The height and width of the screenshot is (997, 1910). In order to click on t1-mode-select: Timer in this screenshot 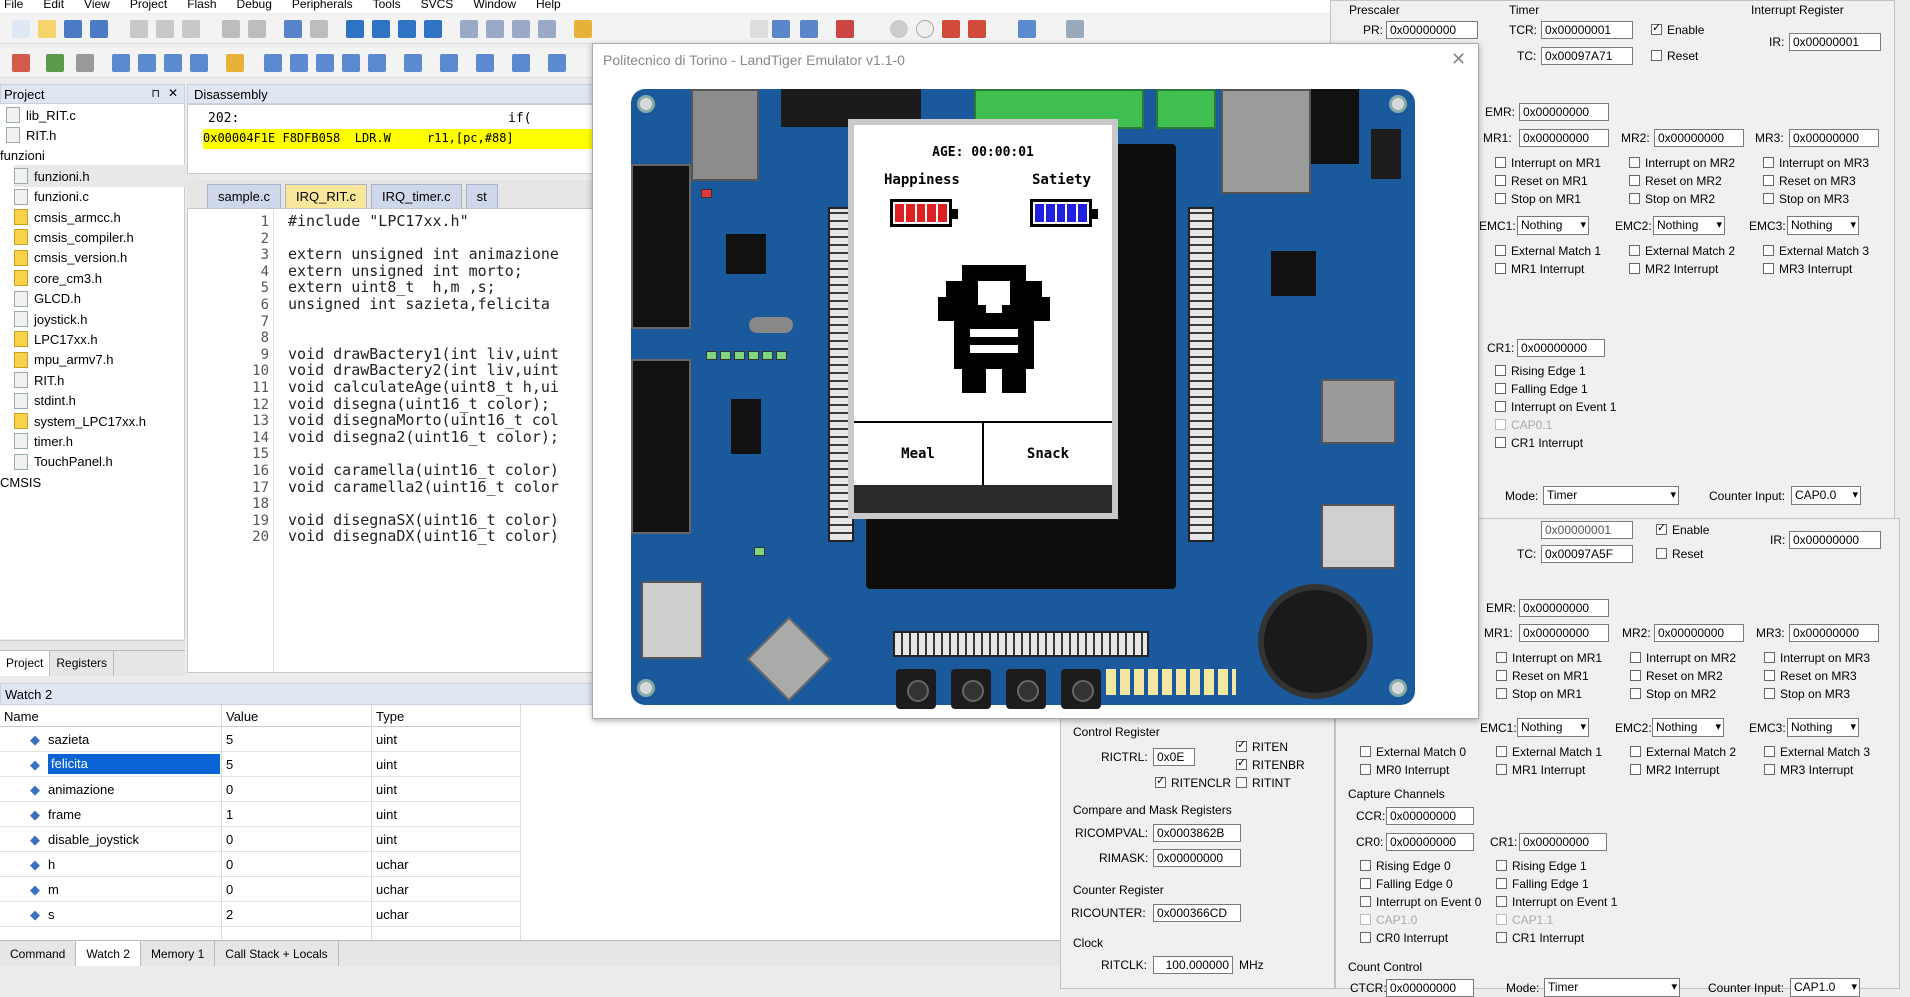, I will do `click(1612, 987)`.